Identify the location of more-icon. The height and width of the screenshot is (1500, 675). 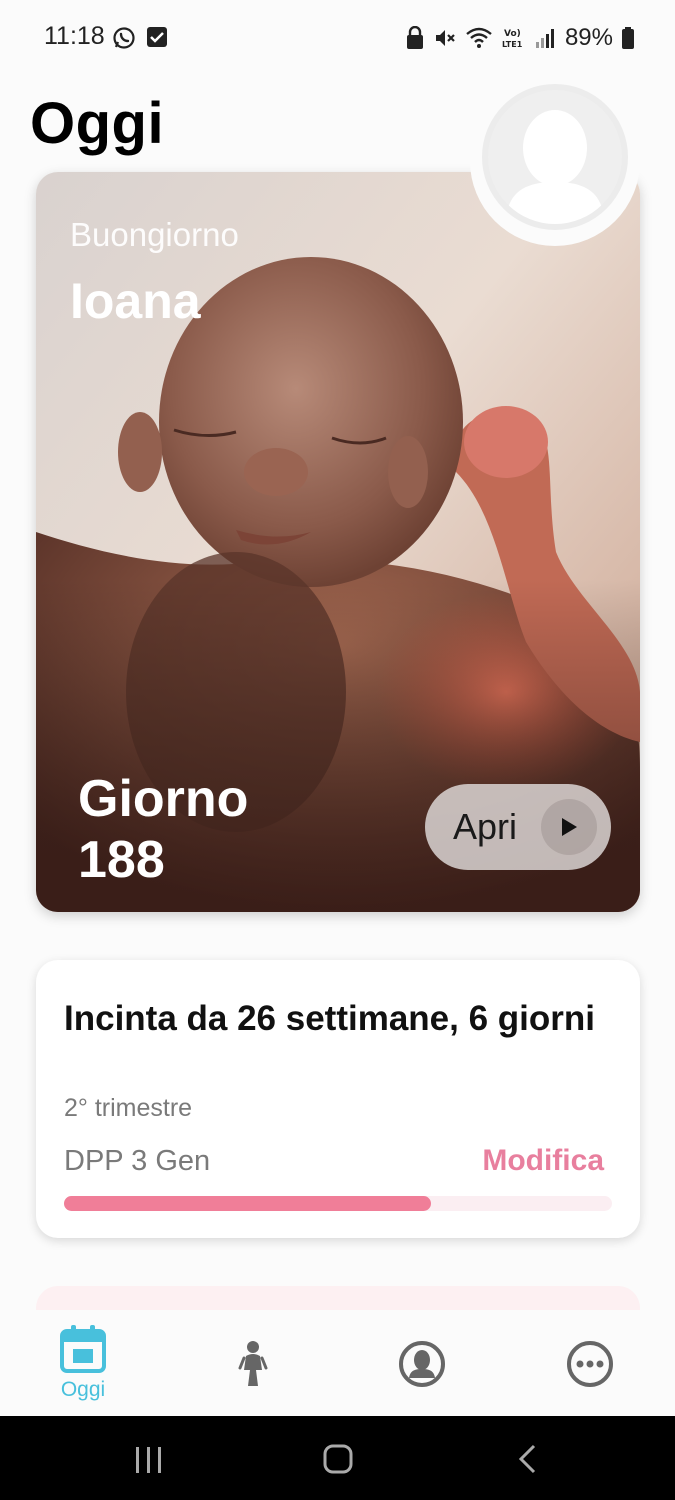
(590, 1364).